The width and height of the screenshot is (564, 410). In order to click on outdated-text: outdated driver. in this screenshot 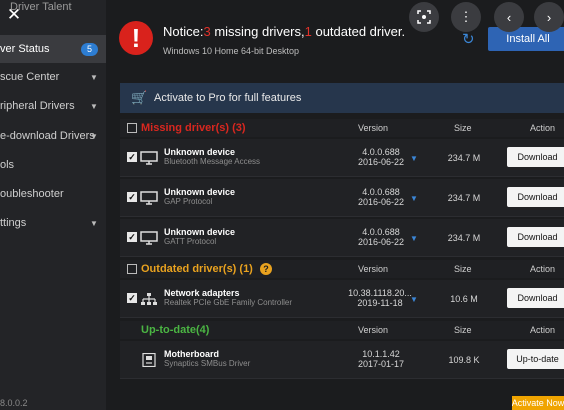, I will do `click(358, 31)`.